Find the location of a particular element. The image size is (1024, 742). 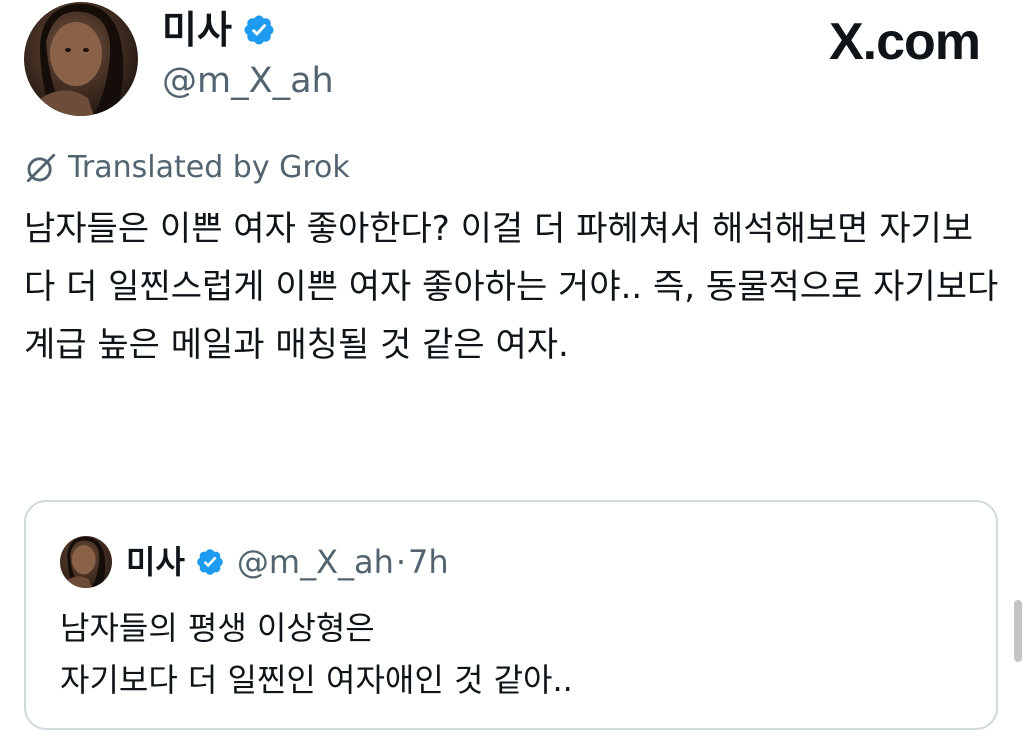

translate-icon is located at coordinates (41, 168).